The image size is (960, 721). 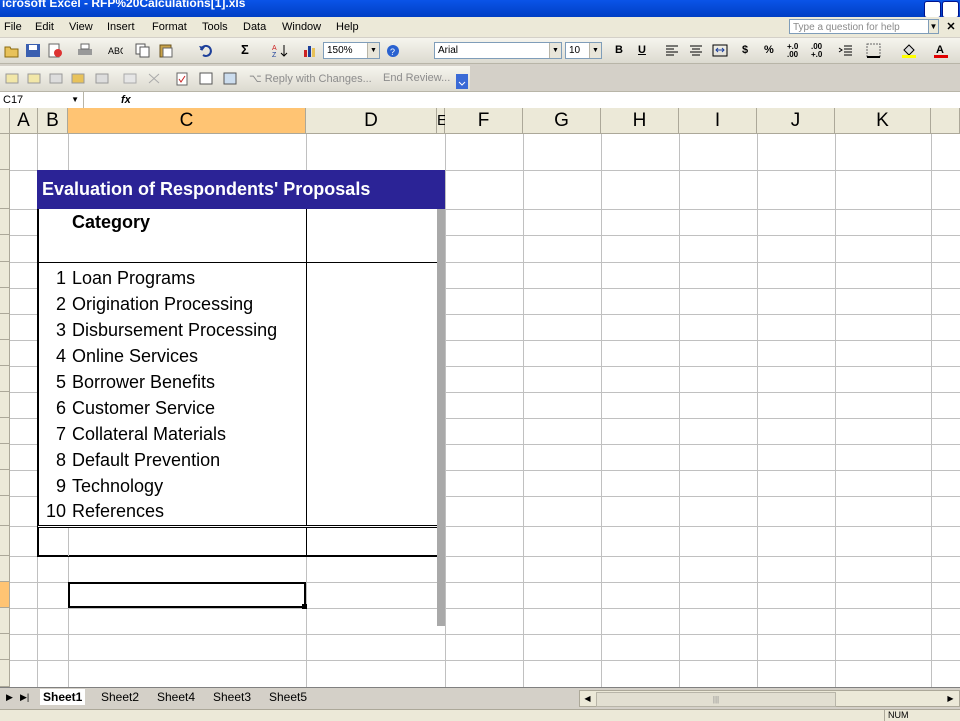 I want to click on maximize-button, so click(x=950, y=9).